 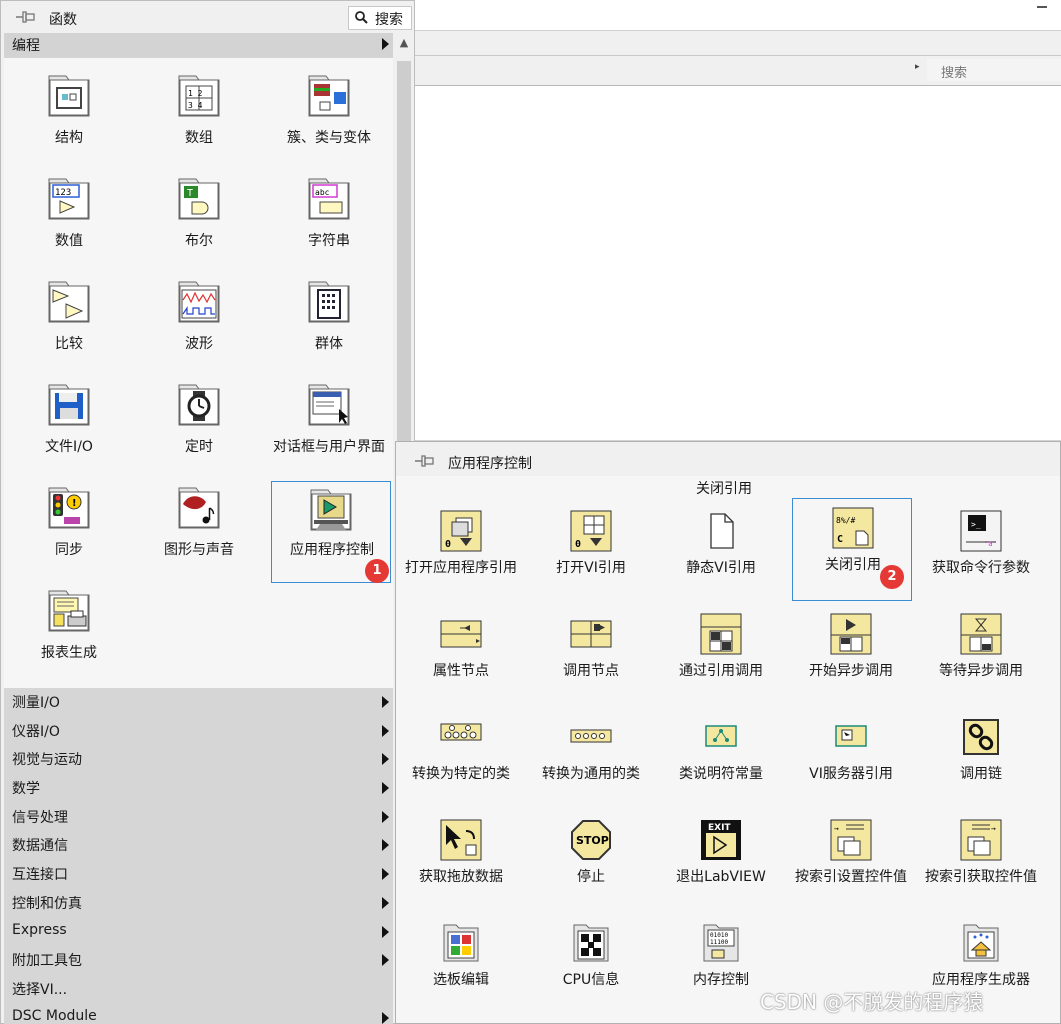 I want to click on svg-text: STOP, so click(x=592, y=840).